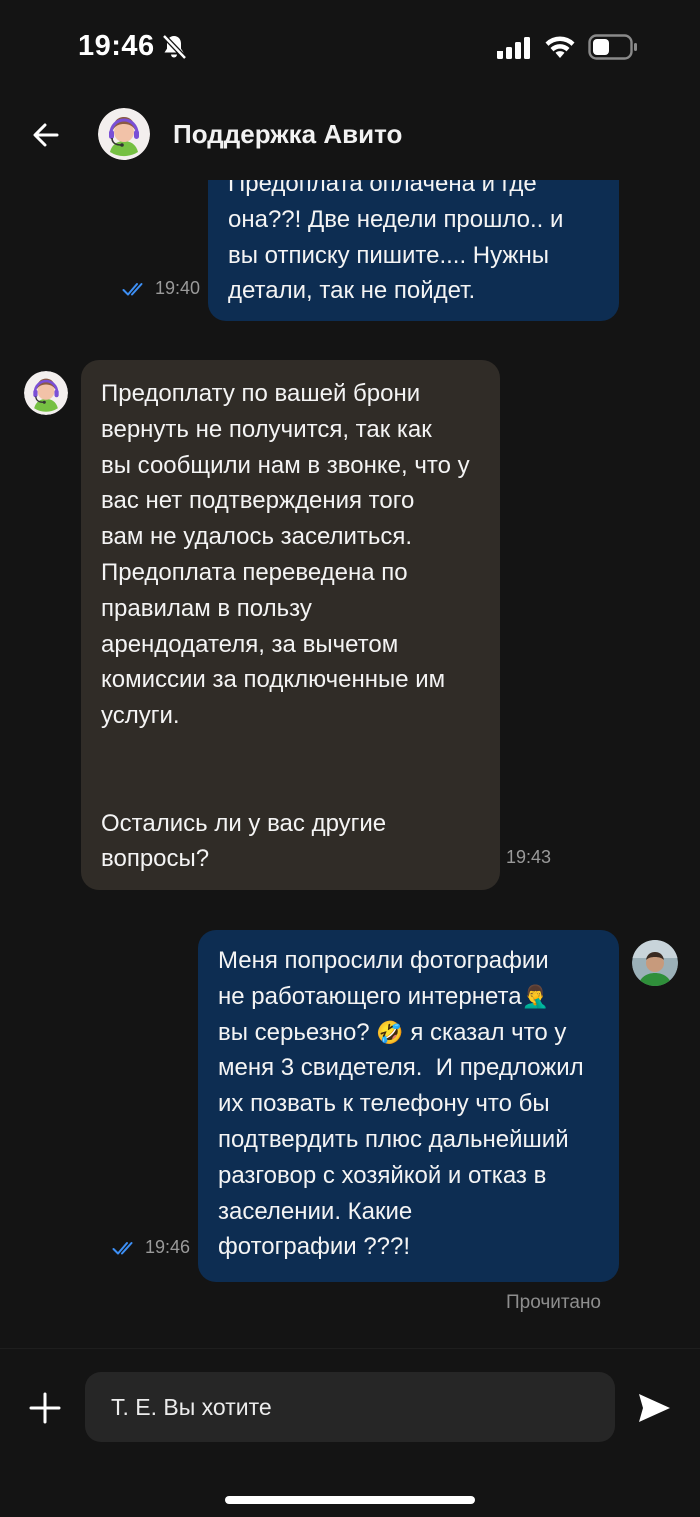 Image resolution: width=700 pixels, height=1517 pixels. What do you see at coordinates (370, 996) in the screenshot?
I see `message-text-line: не работающего интернета` at bounding box center [370, 996].